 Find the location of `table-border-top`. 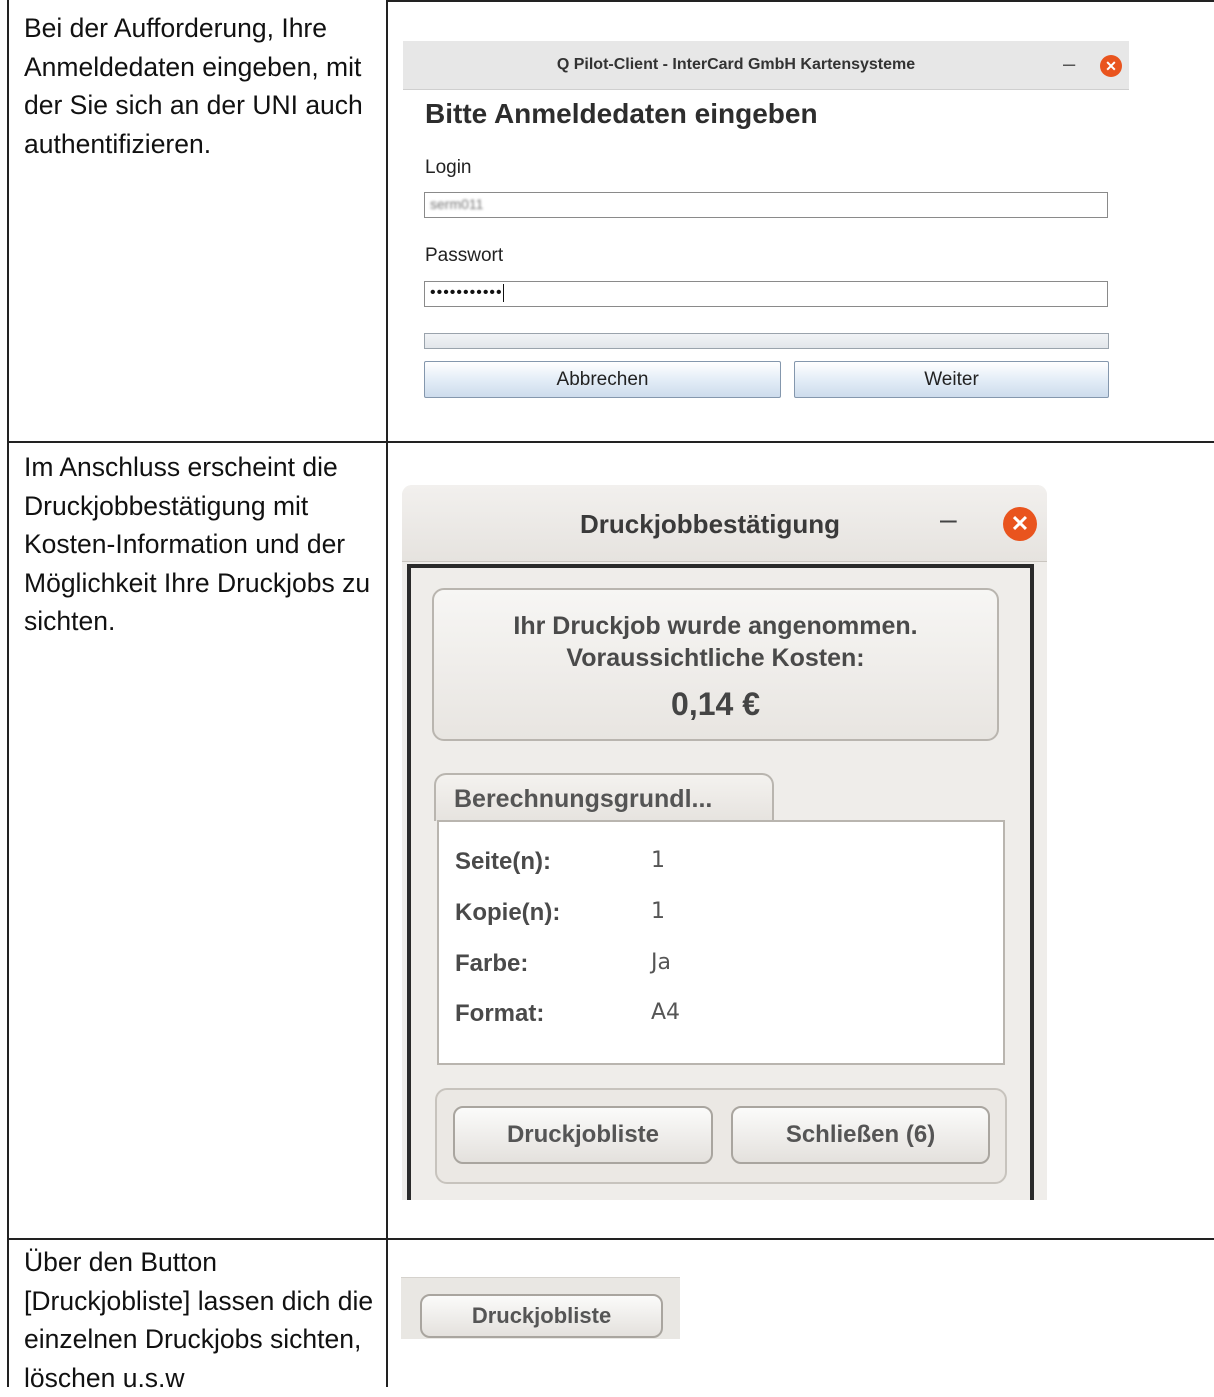

table-border-top is located at coordinates (800, 1).